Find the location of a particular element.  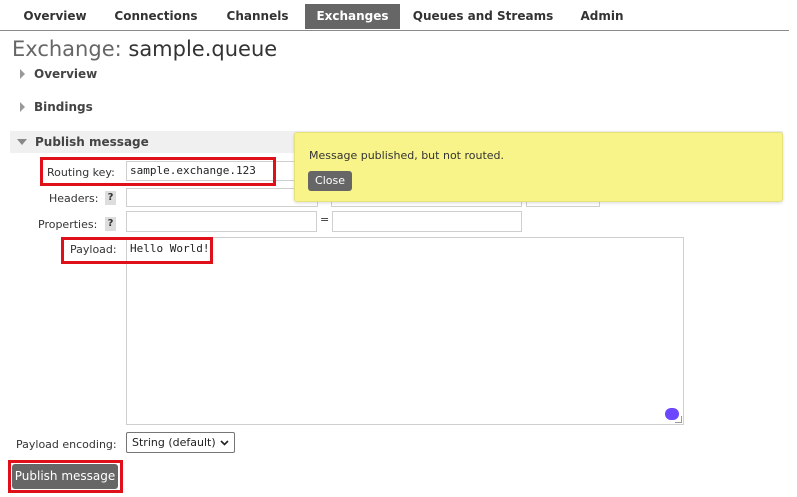

page-title: Exchange: sample.queue is located at coordinates (144, 49).